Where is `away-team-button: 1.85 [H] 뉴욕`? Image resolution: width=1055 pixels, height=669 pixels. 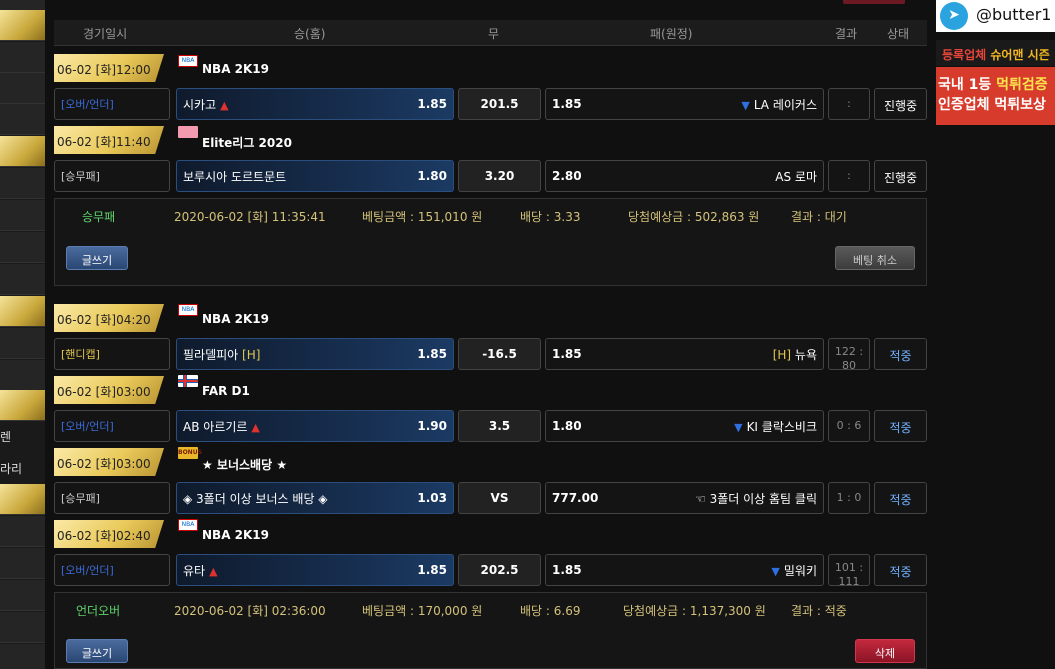
away-team-button: 1.85 [H] 뉴욕 is located at coordinates (684, 354).